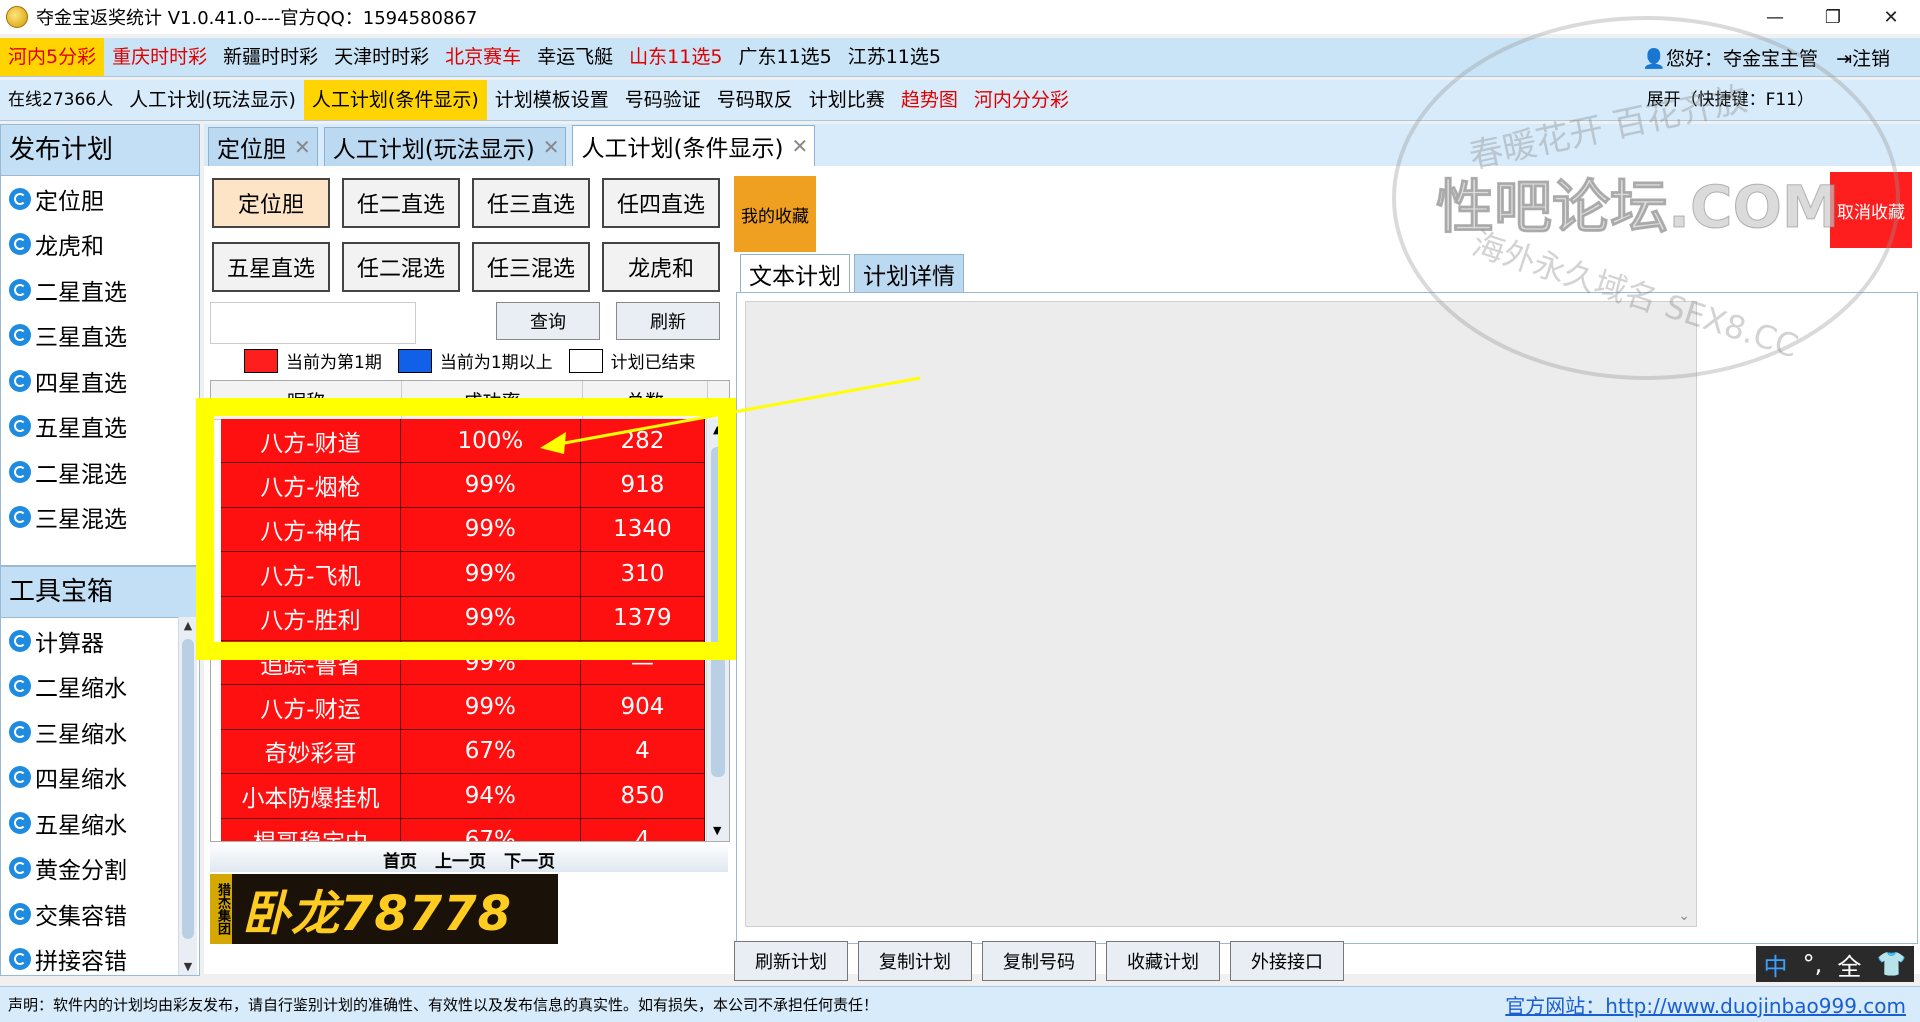  I want to click on column-header: 总数, so click(645, 400).